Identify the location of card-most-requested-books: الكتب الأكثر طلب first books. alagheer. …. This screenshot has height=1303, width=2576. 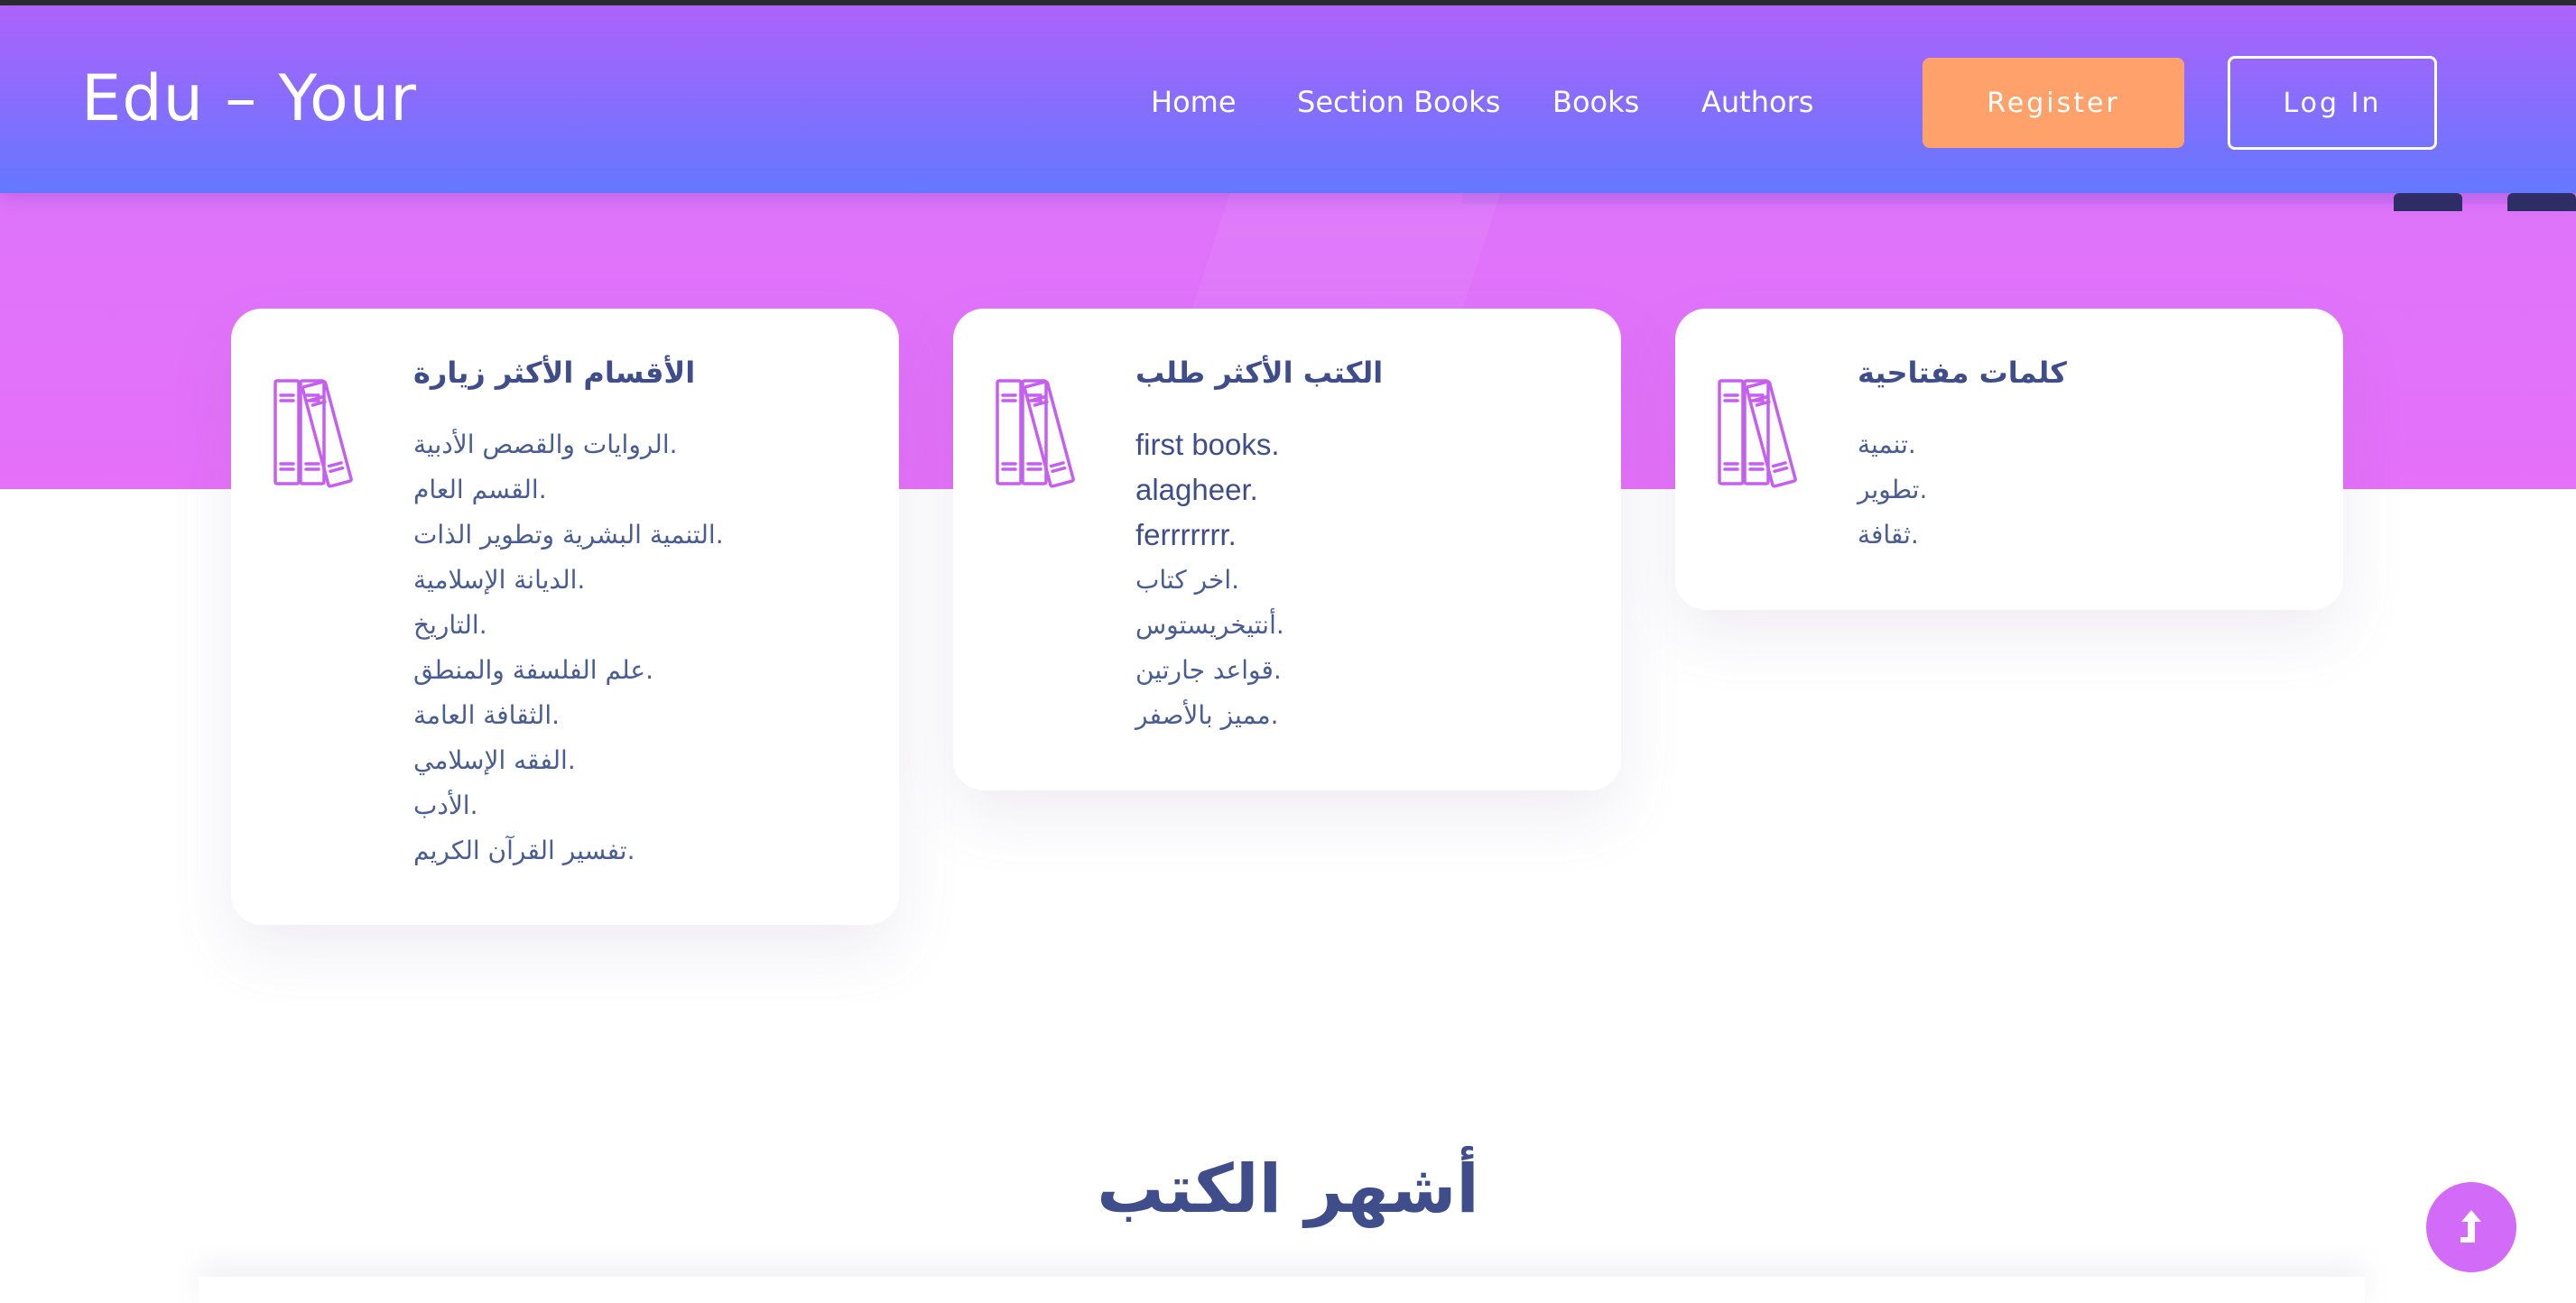
(1287, 549).